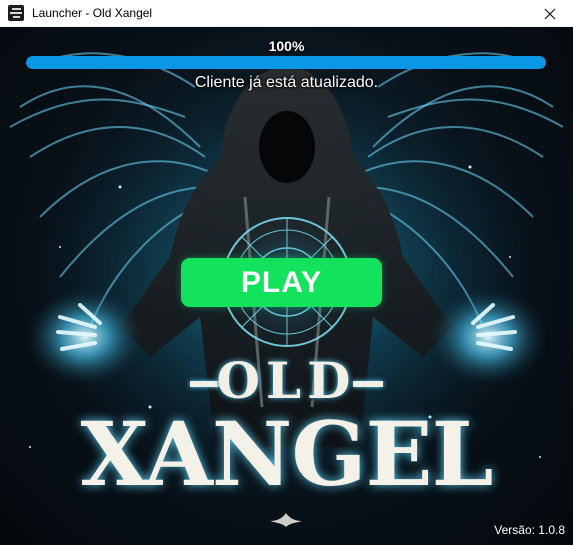  I want to click on logo-emblem-icon, so click(286, 520).